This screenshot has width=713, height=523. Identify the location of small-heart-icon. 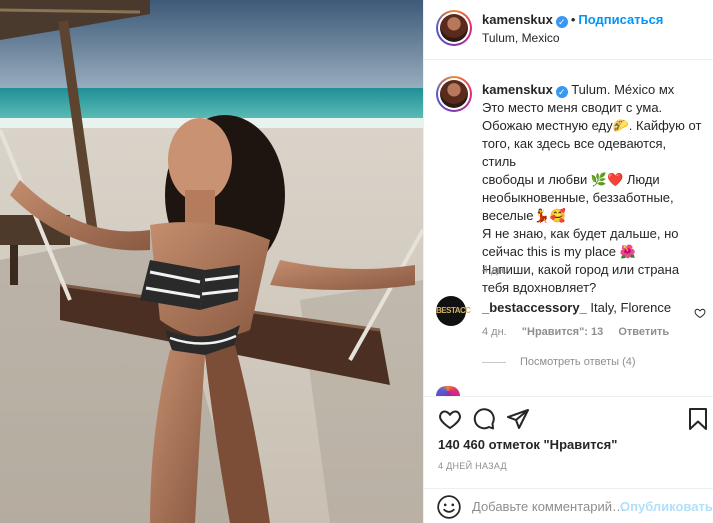
(700, 313).